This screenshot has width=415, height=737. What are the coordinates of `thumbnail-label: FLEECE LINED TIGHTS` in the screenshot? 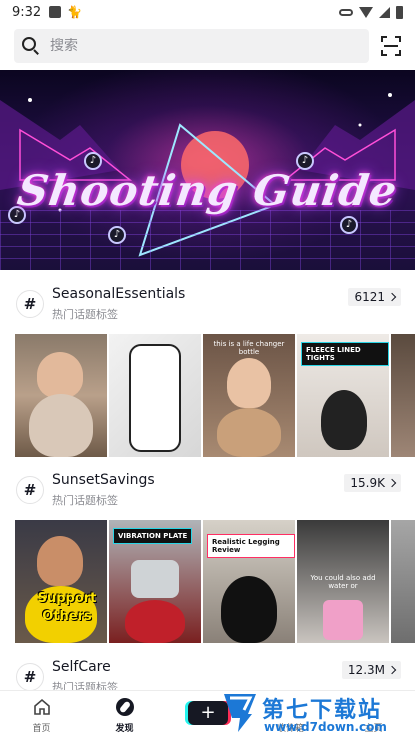 It's located at (345, 354).